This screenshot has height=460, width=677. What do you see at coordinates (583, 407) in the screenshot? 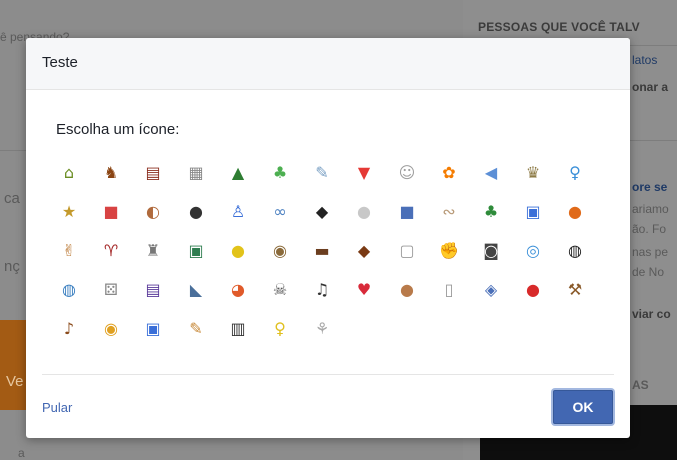
I see `ok-button: OK` at bounding box center [583, 407].